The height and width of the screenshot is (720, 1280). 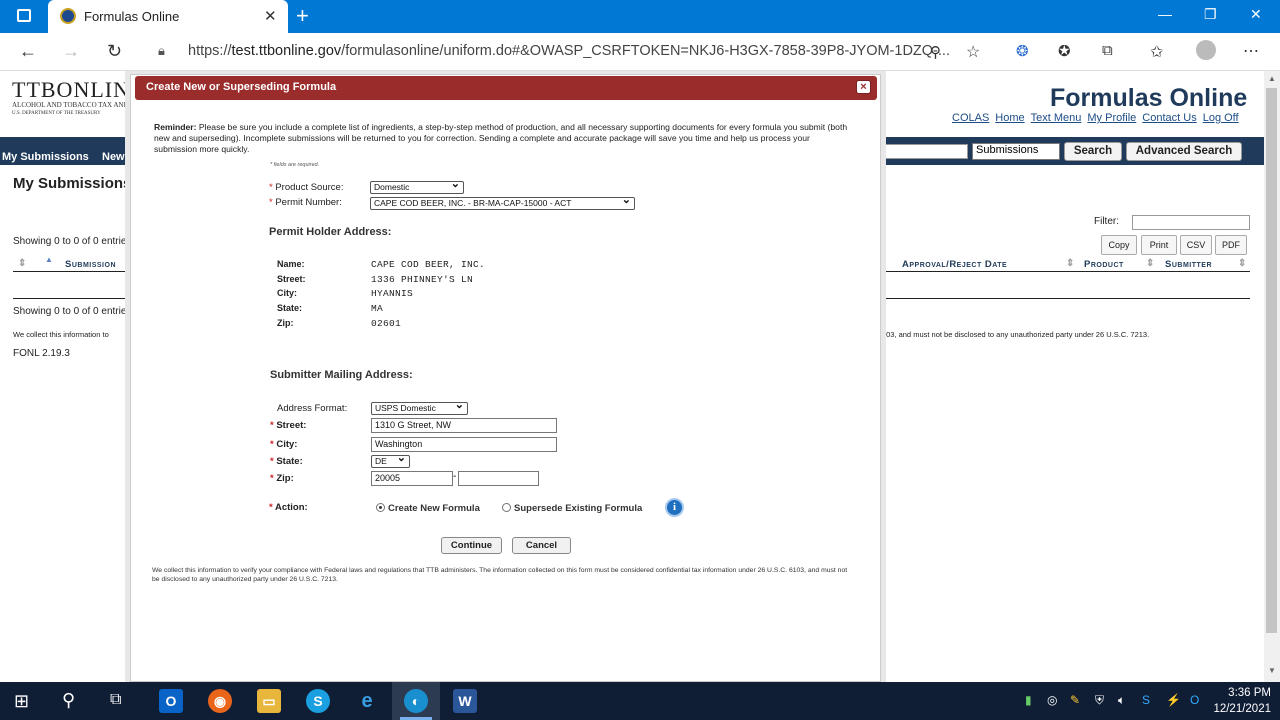 What do you see at coordinates (72, 241) in the screenshot?
I see `showing-entries-top: Showing 0 to 0 of 0 entries` at bounding box center [72, 241].